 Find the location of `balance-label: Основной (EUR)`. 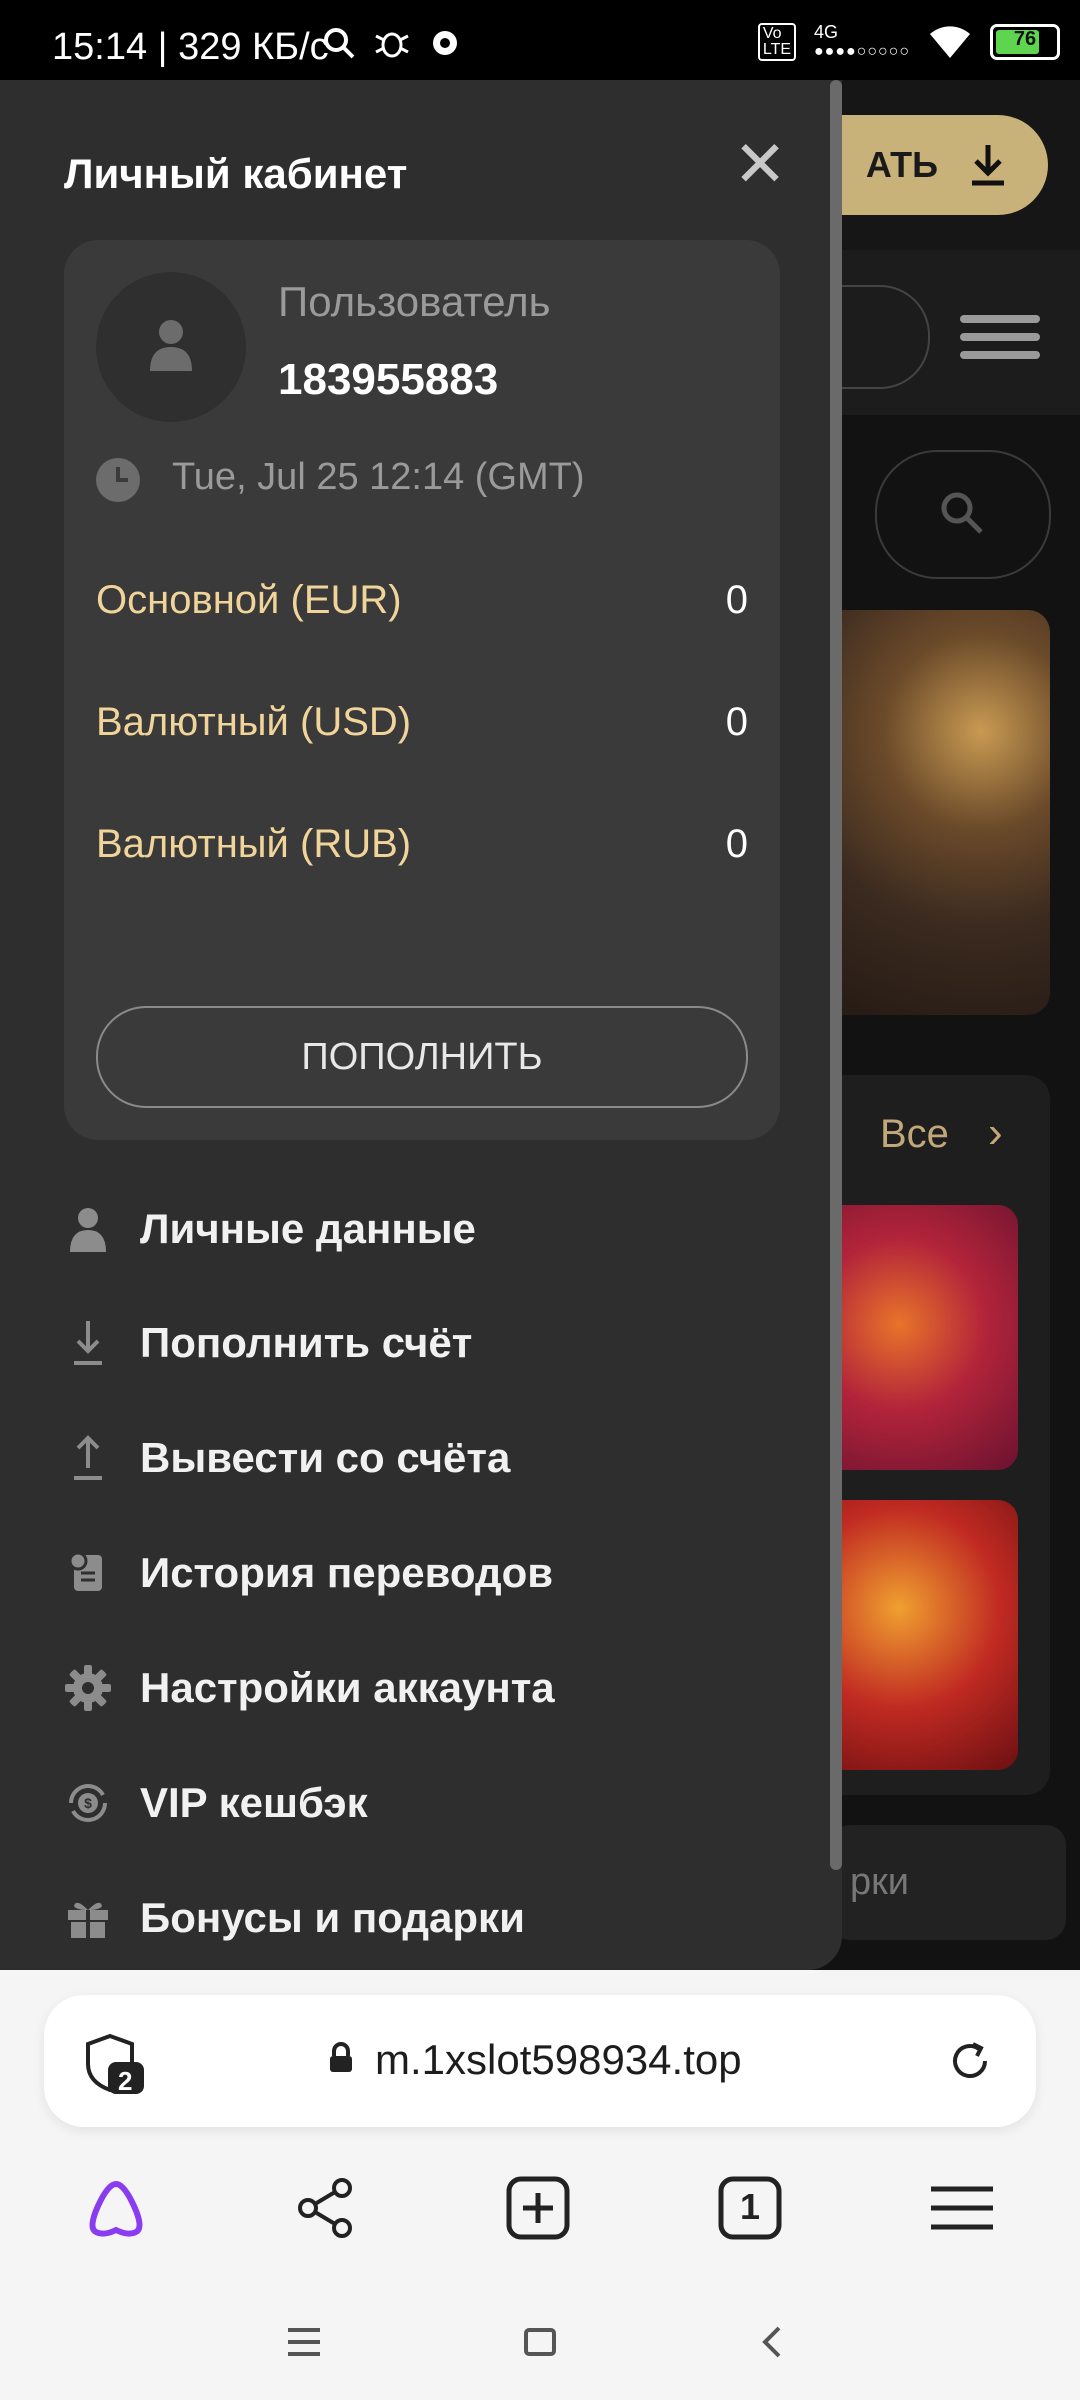

balance-label: Основной (EUR) is located at coordinates (249, 600).